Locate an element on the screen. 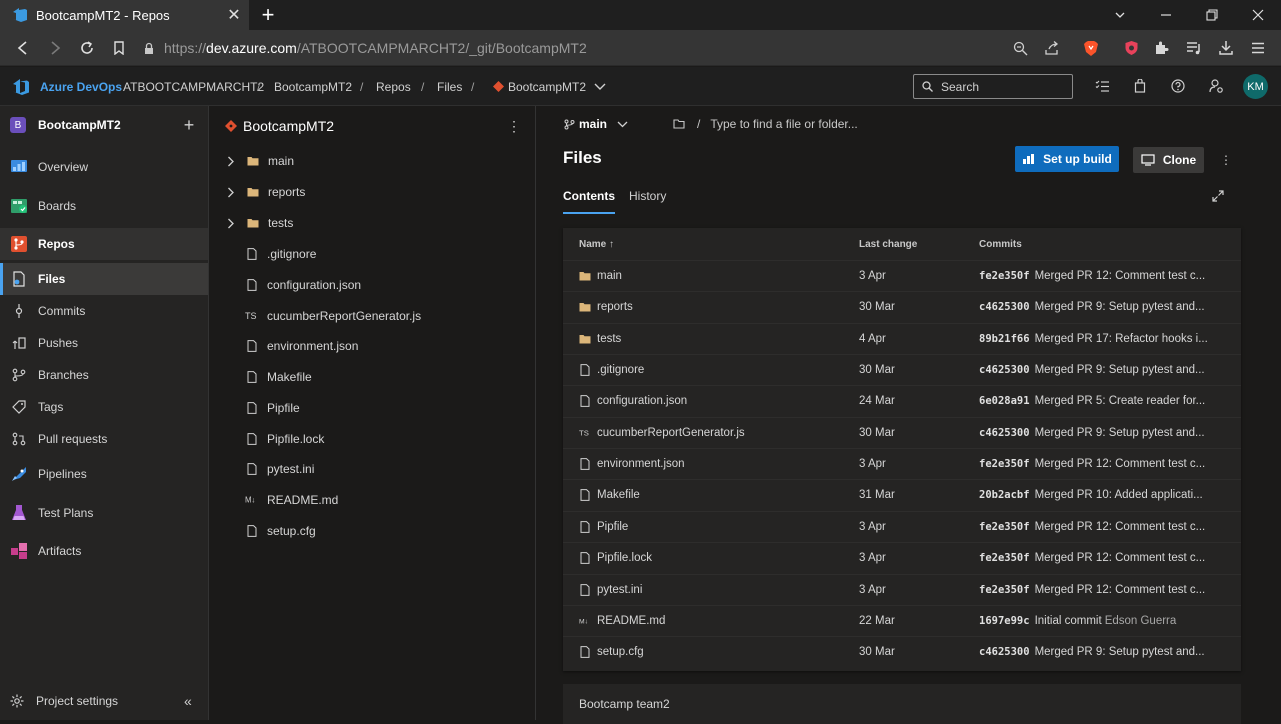 This screenshot has width=1281, height=724. sidebar-item-branches: Branches is located at coordinates (104, 375).